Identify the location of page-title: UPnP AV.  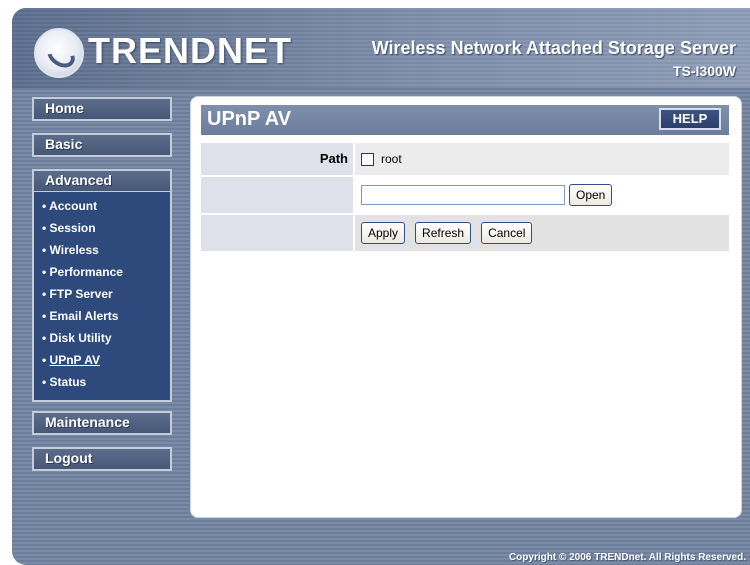
(249, 119).